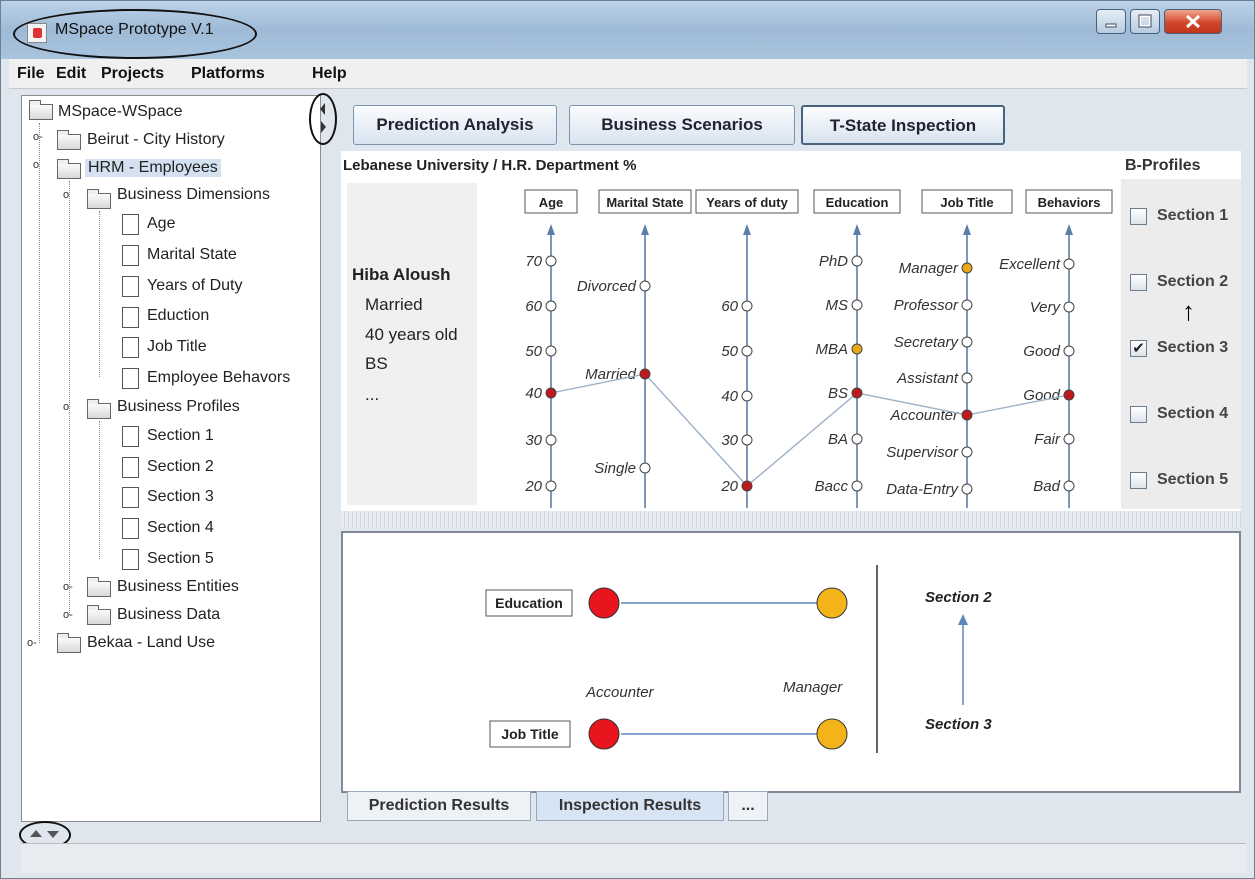  I want to click on minimize-button, so click(1111, 21).